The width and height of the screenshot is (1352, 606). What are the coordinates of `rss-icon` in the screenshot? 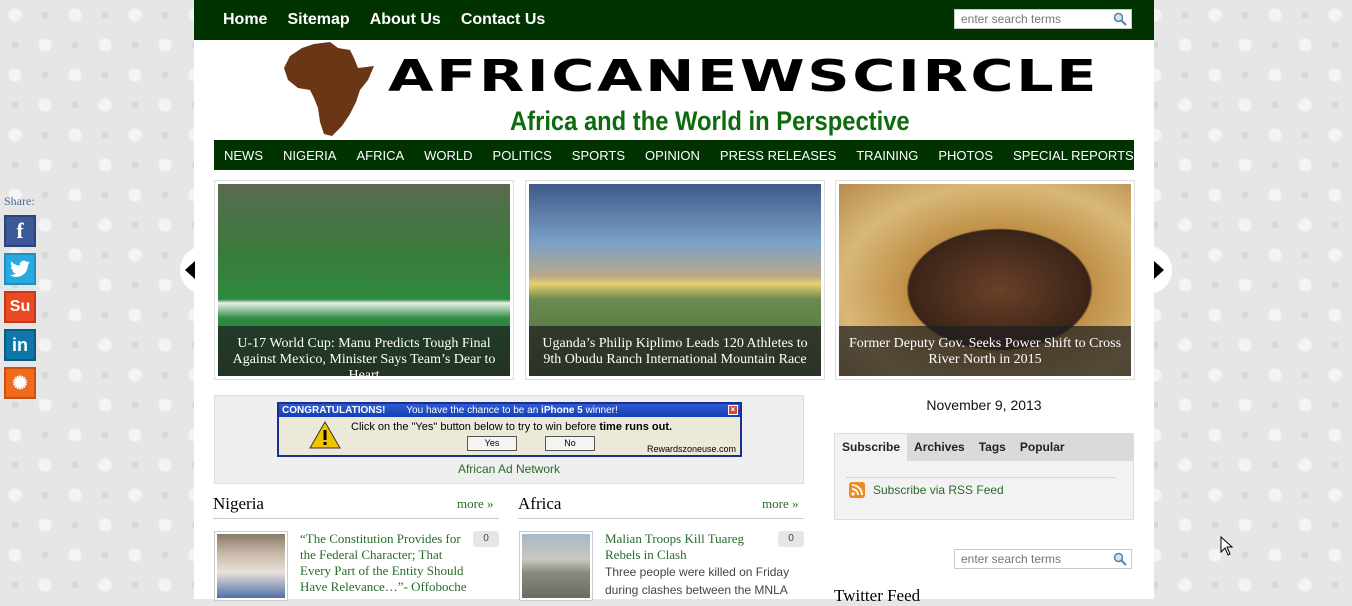 It's located at (857, 490).